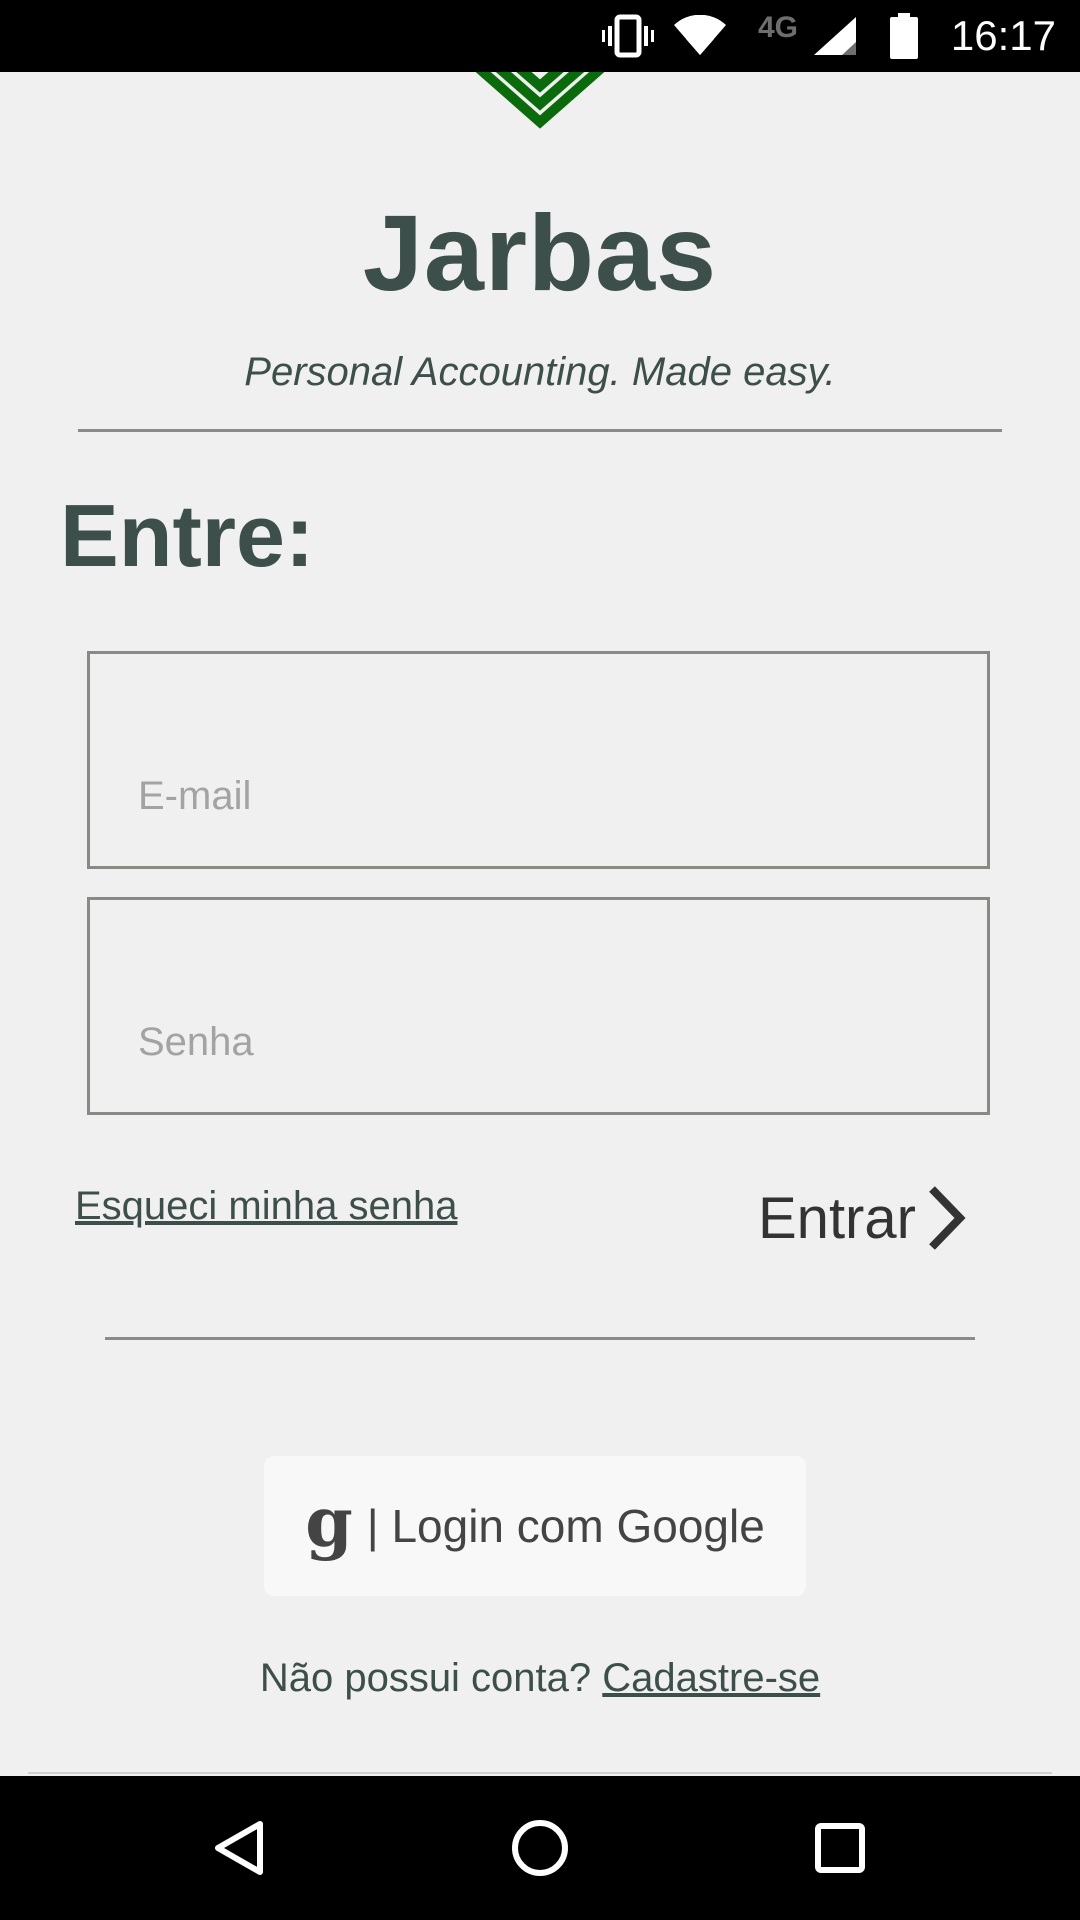 This screenshot has height=1920, width=1080. What do you see at coordinates (565, 1526) in the screenshot?
I see `google-login-label: | Login com Google` at bounding box center [565, 1526].